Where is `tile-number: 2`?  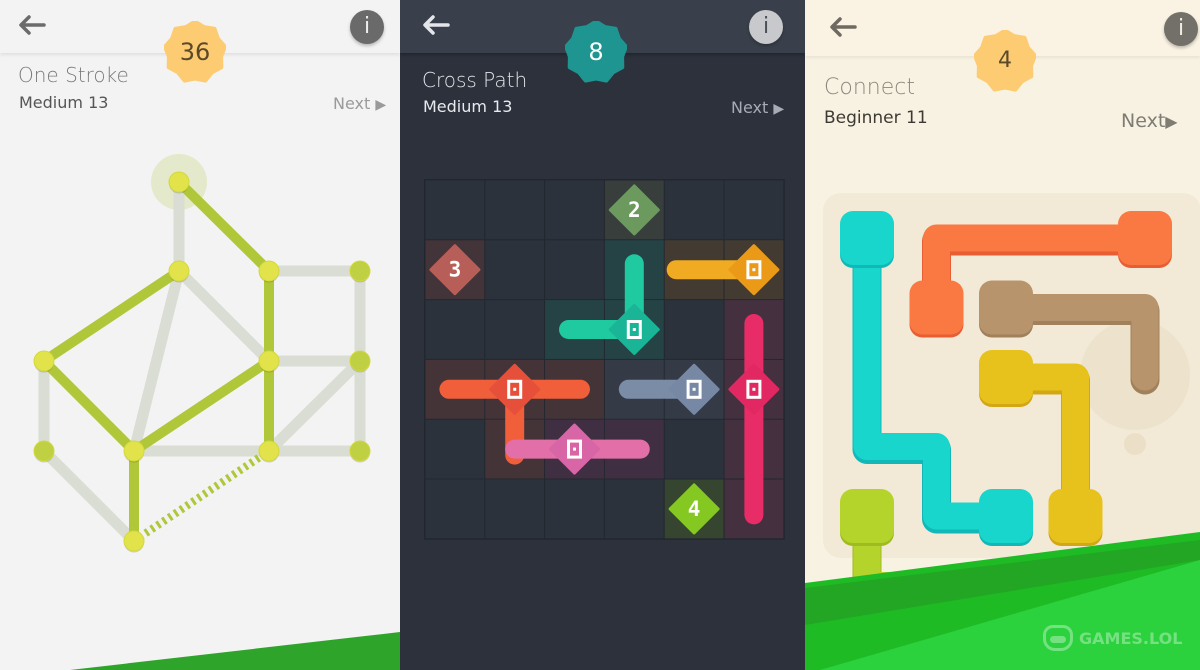
tile-number: 2 is located at coordinates (634, 210).